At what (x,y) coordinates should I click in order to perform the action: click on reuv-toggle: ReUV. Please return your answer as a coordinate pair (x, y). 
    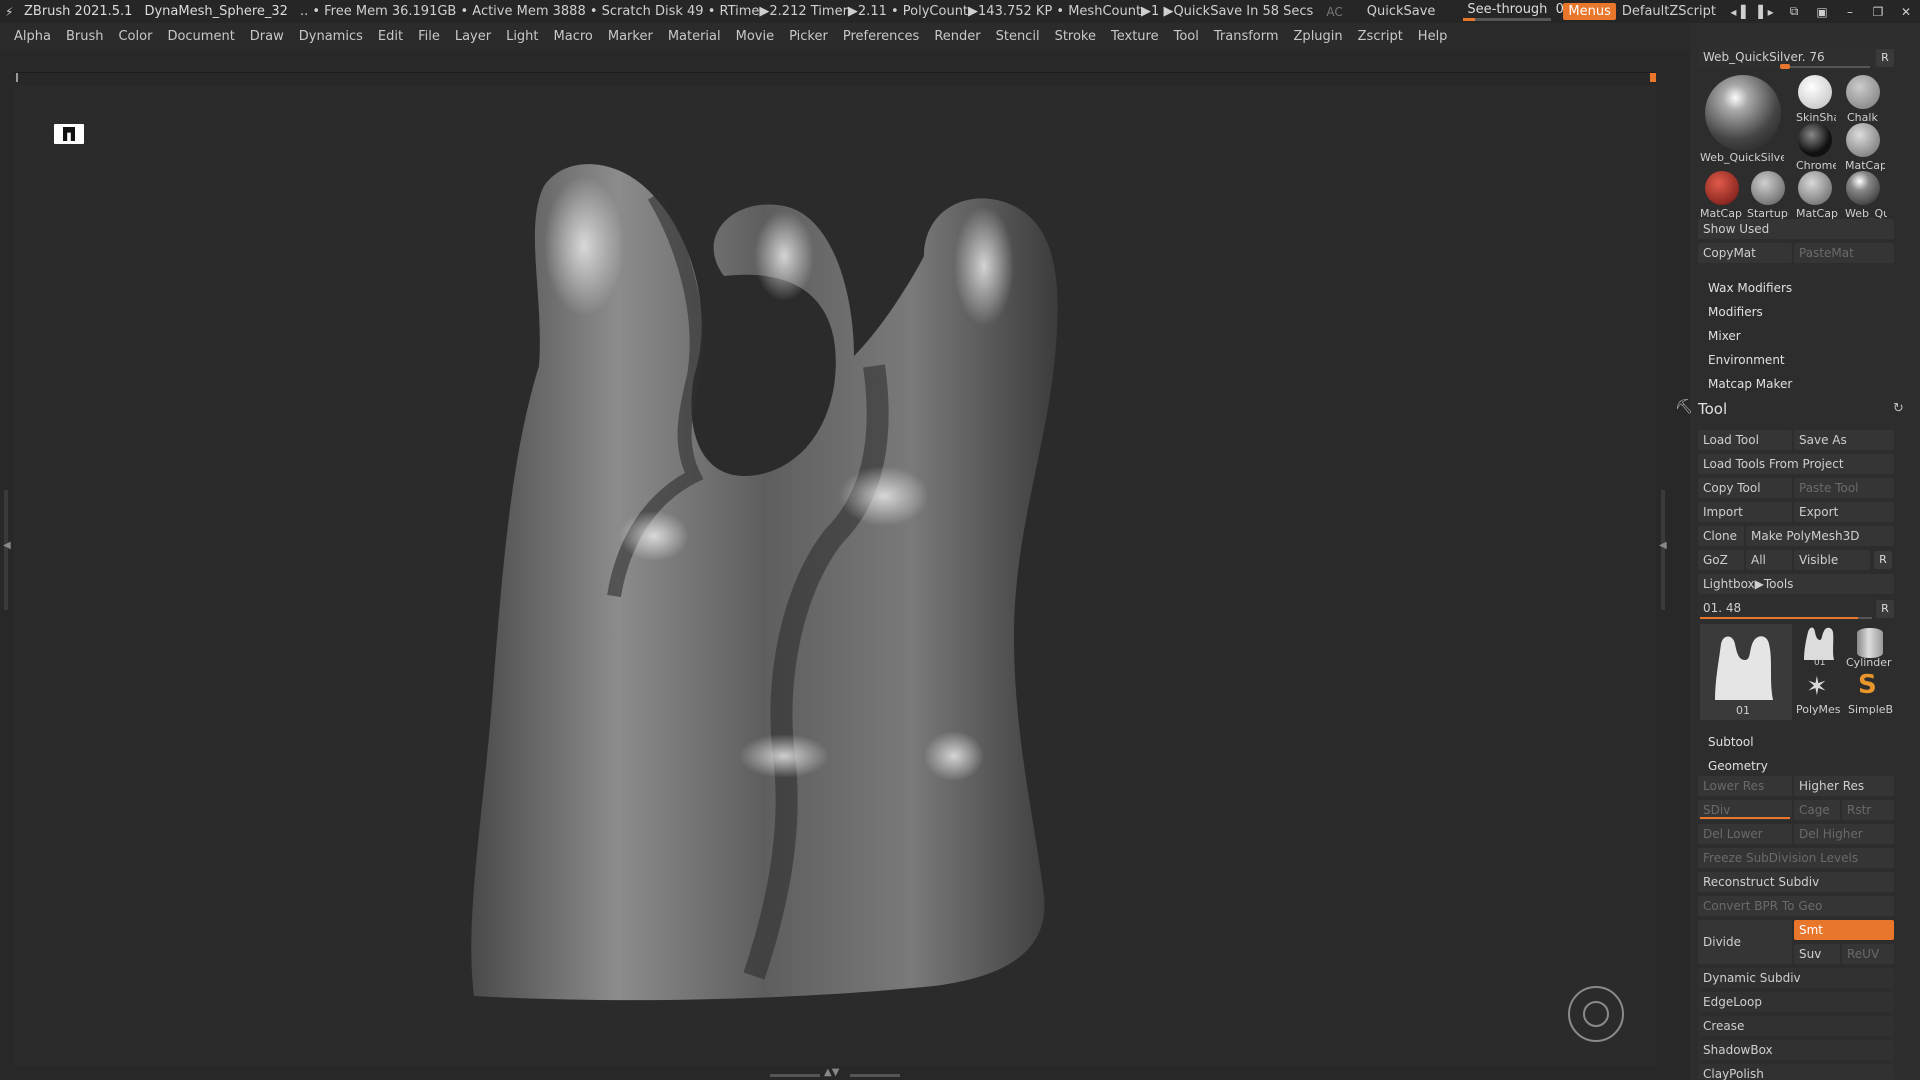
    Looking at the image, I should click on (1868, 954).